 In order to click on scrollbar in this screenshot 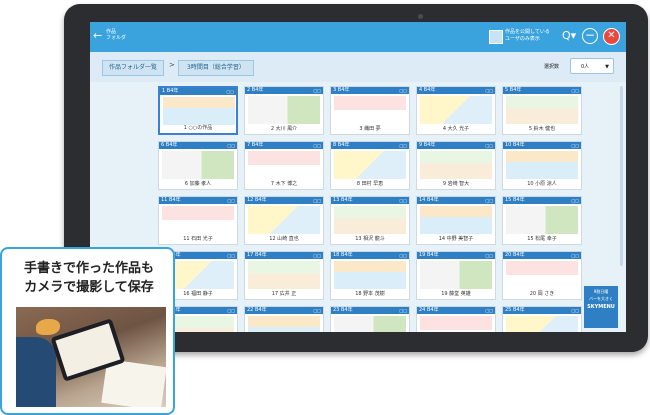, I will do `click(621, 176)`.